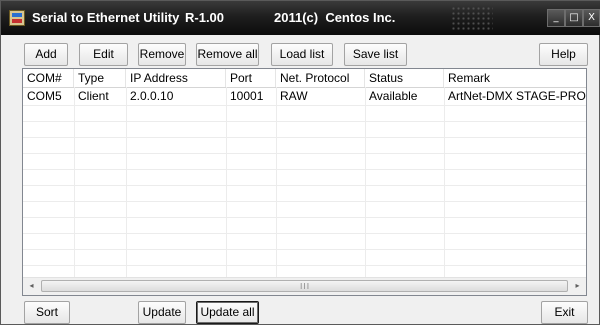  I want to click on app-title: Serial to Ethernet Utility, so click(106, 17).